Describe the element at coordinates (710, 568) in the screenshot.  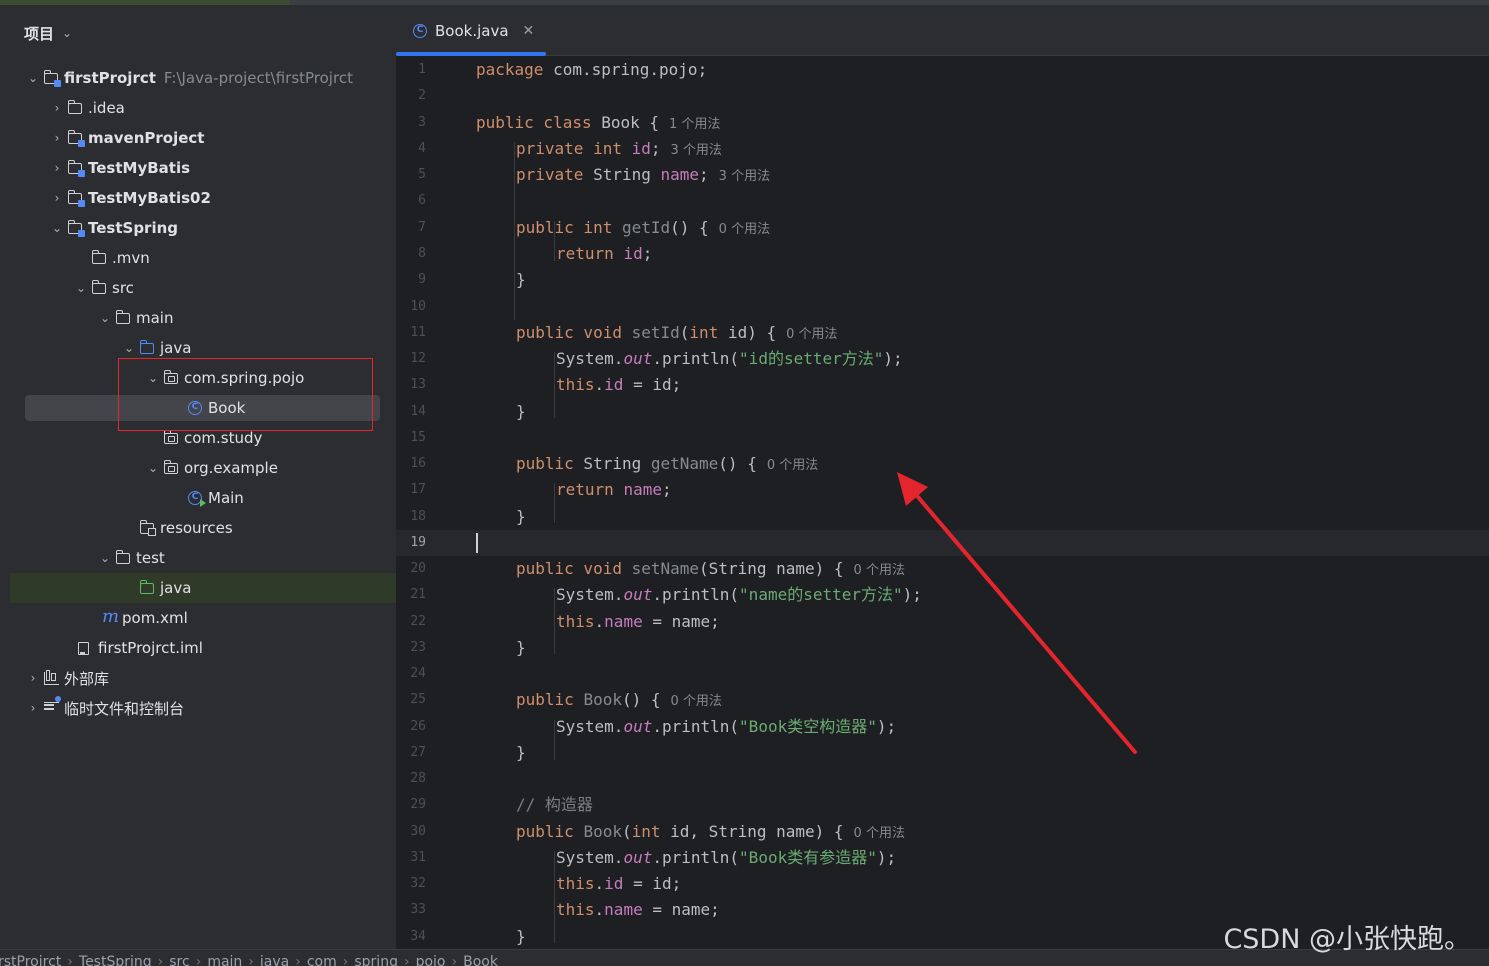
I see `code-content: public void setName(String name) {0 个用法` at that location.